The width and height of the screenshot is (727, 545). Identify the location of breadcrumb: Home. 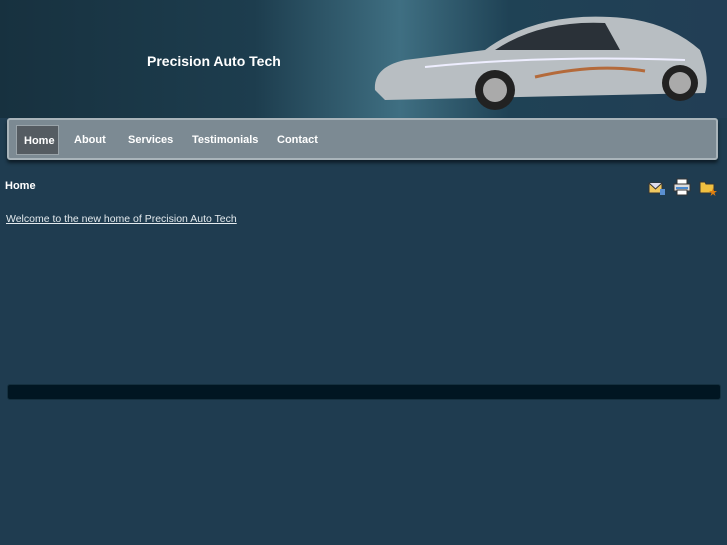
(20, 186).